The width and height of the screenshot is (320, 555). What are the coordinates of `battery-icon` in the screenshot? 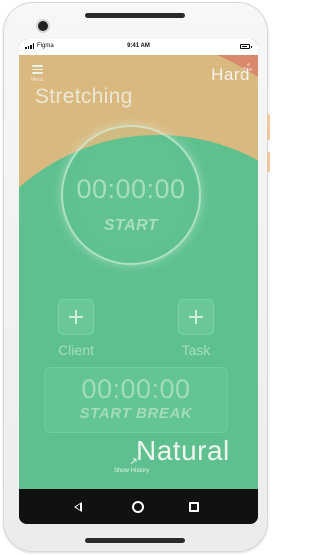 It's located at (246, 46).